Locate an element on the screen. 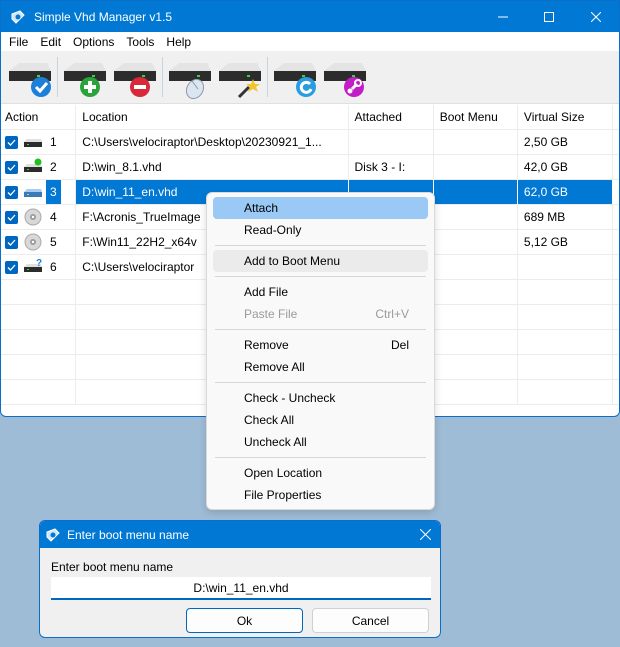 Image resolution: width=620 pixels, height=647 pixels. tools-vhd-button is located at coordinates (345, 77).